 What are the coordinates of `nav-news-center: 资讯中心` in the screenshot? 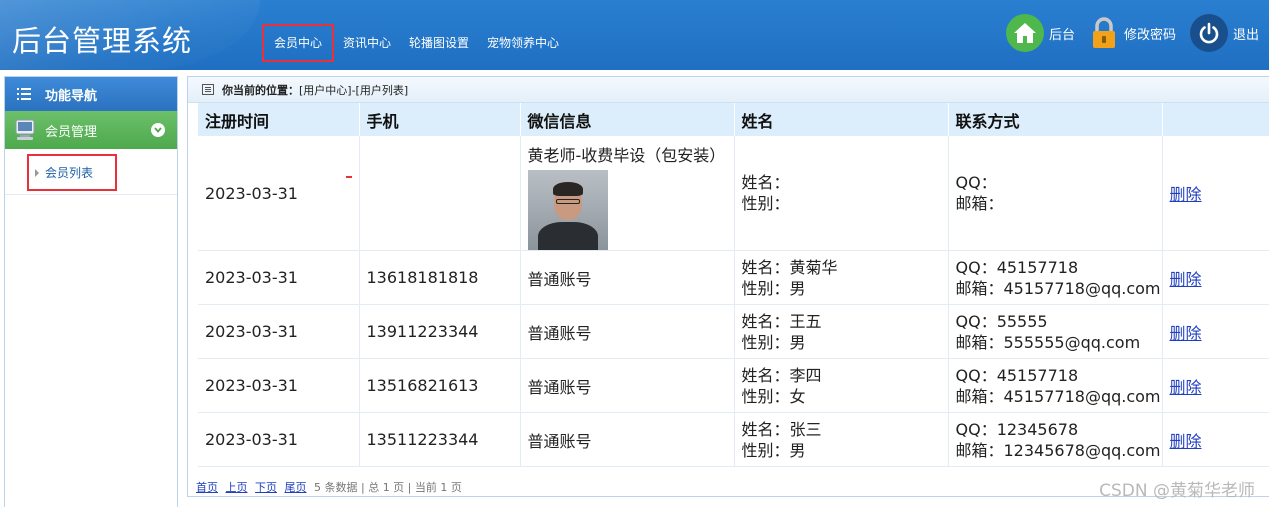 It's located at (367, 43).